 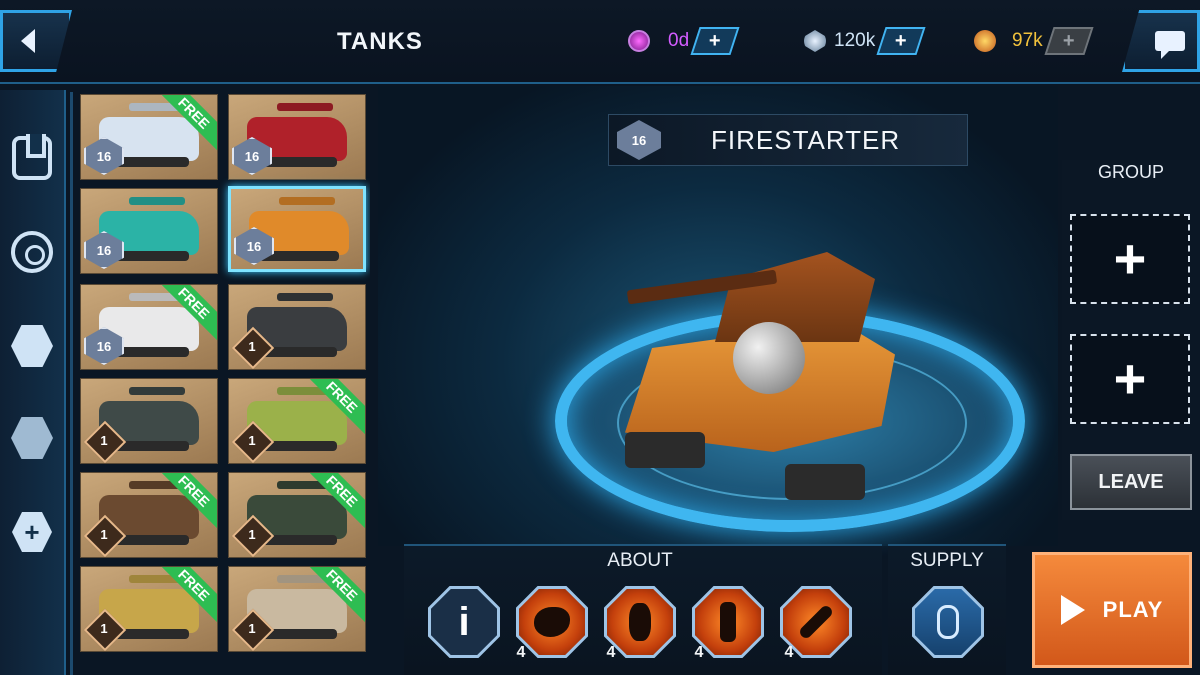 What do you see at coordinates (297, 229) in the screenshot?
I see `tank-card-selected: 16` at bounding box center [297, 229].